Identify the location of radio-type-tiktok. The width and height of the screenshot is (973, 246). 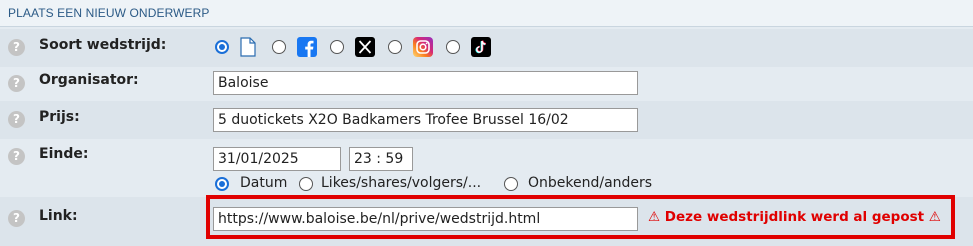
(453, 47).